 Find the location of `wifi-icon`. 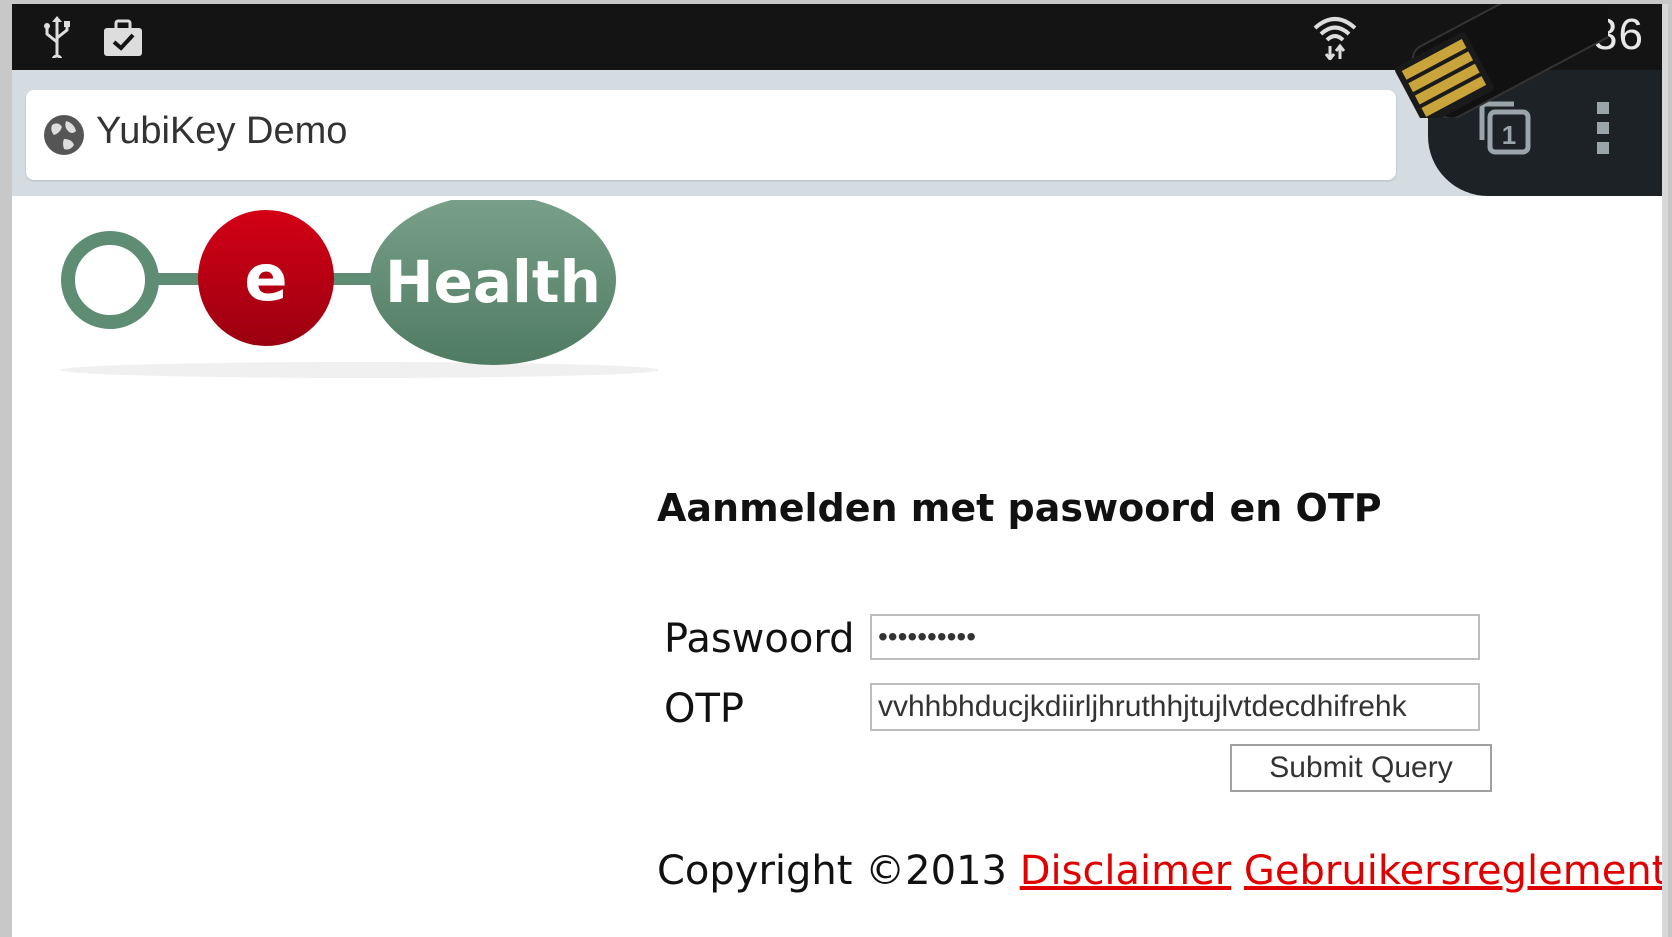

wifi-icon is located at coordinates (1335, 38).